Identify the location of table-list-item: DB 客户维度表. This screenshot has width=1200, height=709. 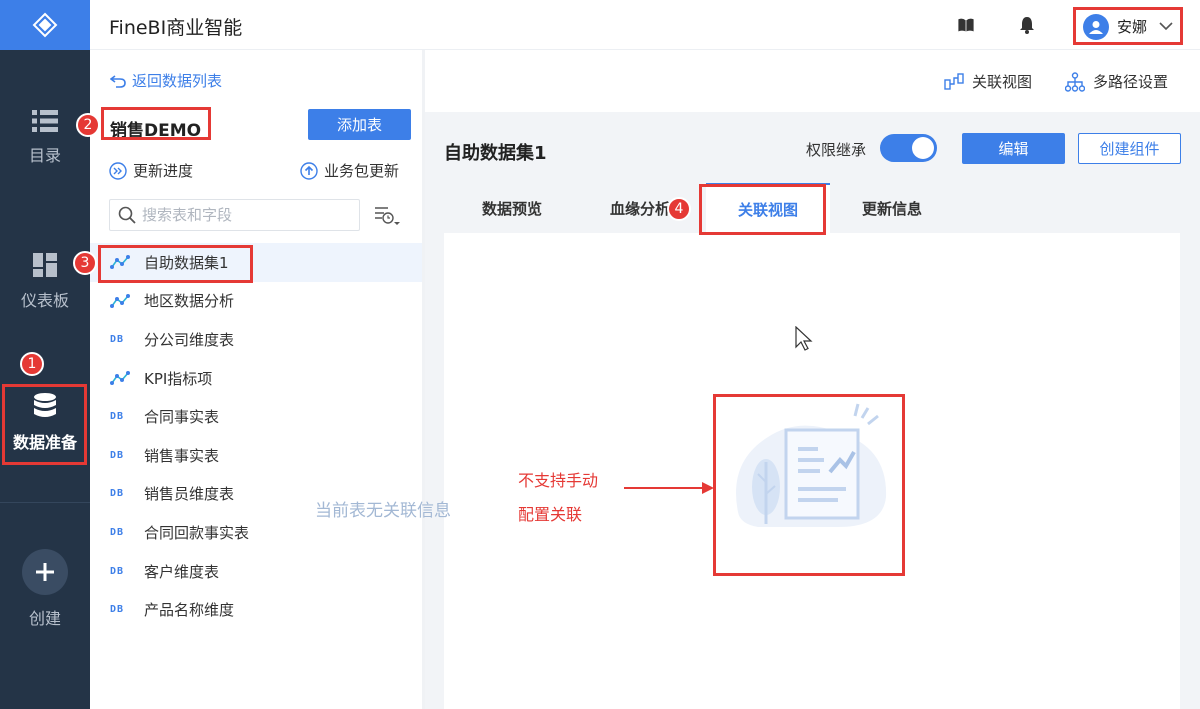
(256, 571).